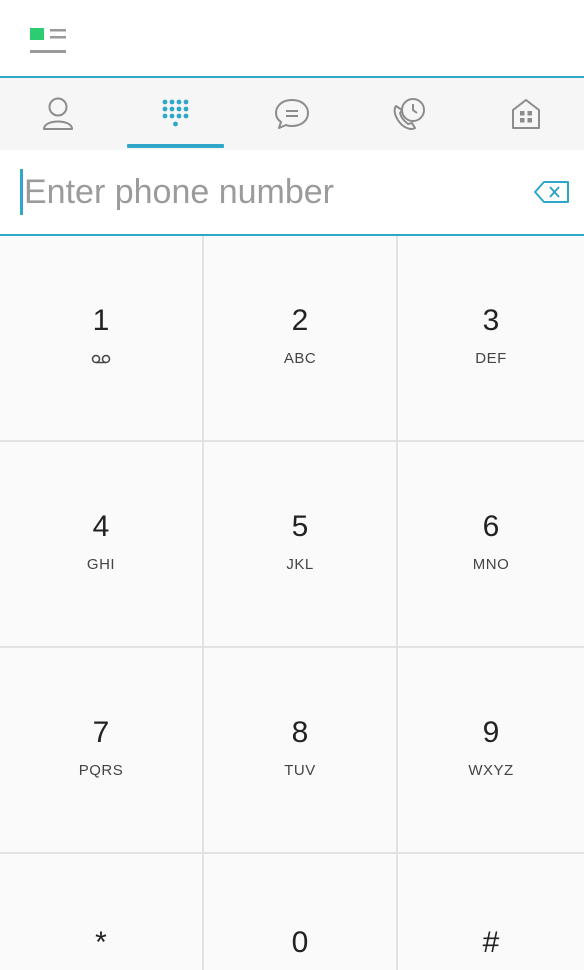 Image resolution: width=584 pixels, height=970 pixels. I want to click on tab-contacts, so click(58, 114).